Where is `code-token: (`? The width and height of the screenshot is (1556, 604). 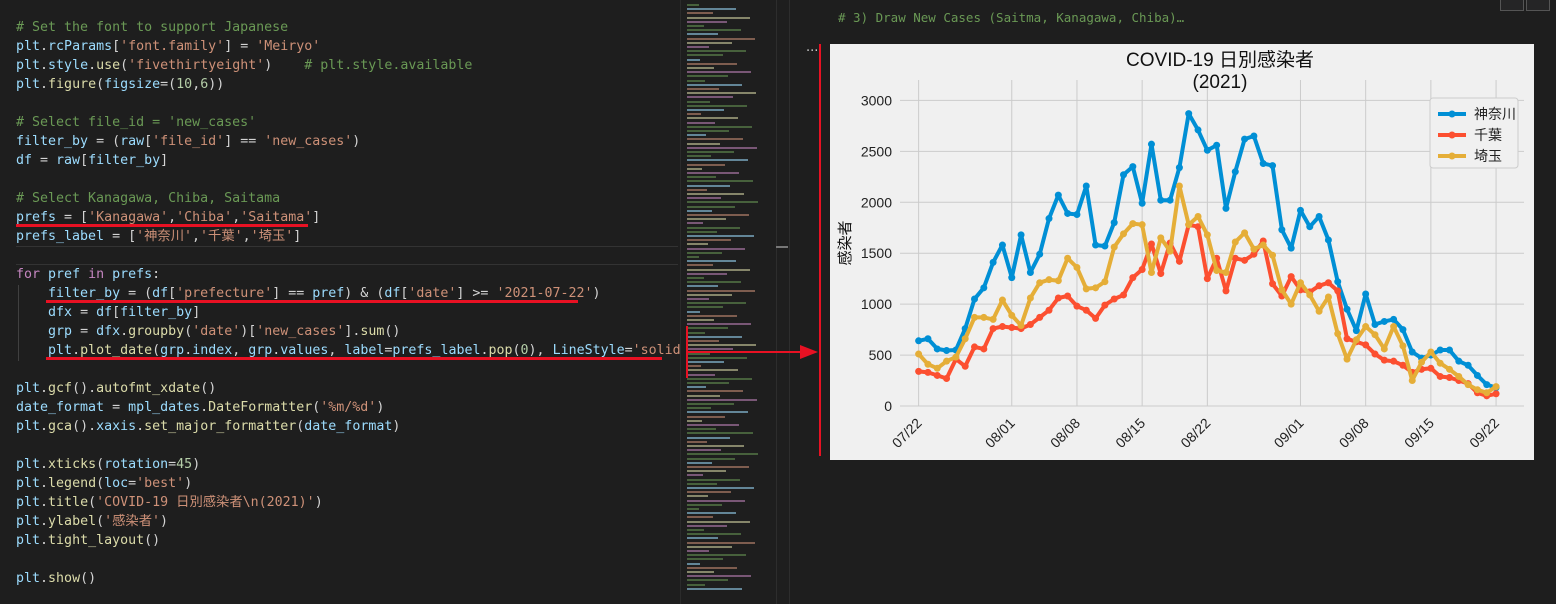
code-token: ( is located at coordinates (124, 65).